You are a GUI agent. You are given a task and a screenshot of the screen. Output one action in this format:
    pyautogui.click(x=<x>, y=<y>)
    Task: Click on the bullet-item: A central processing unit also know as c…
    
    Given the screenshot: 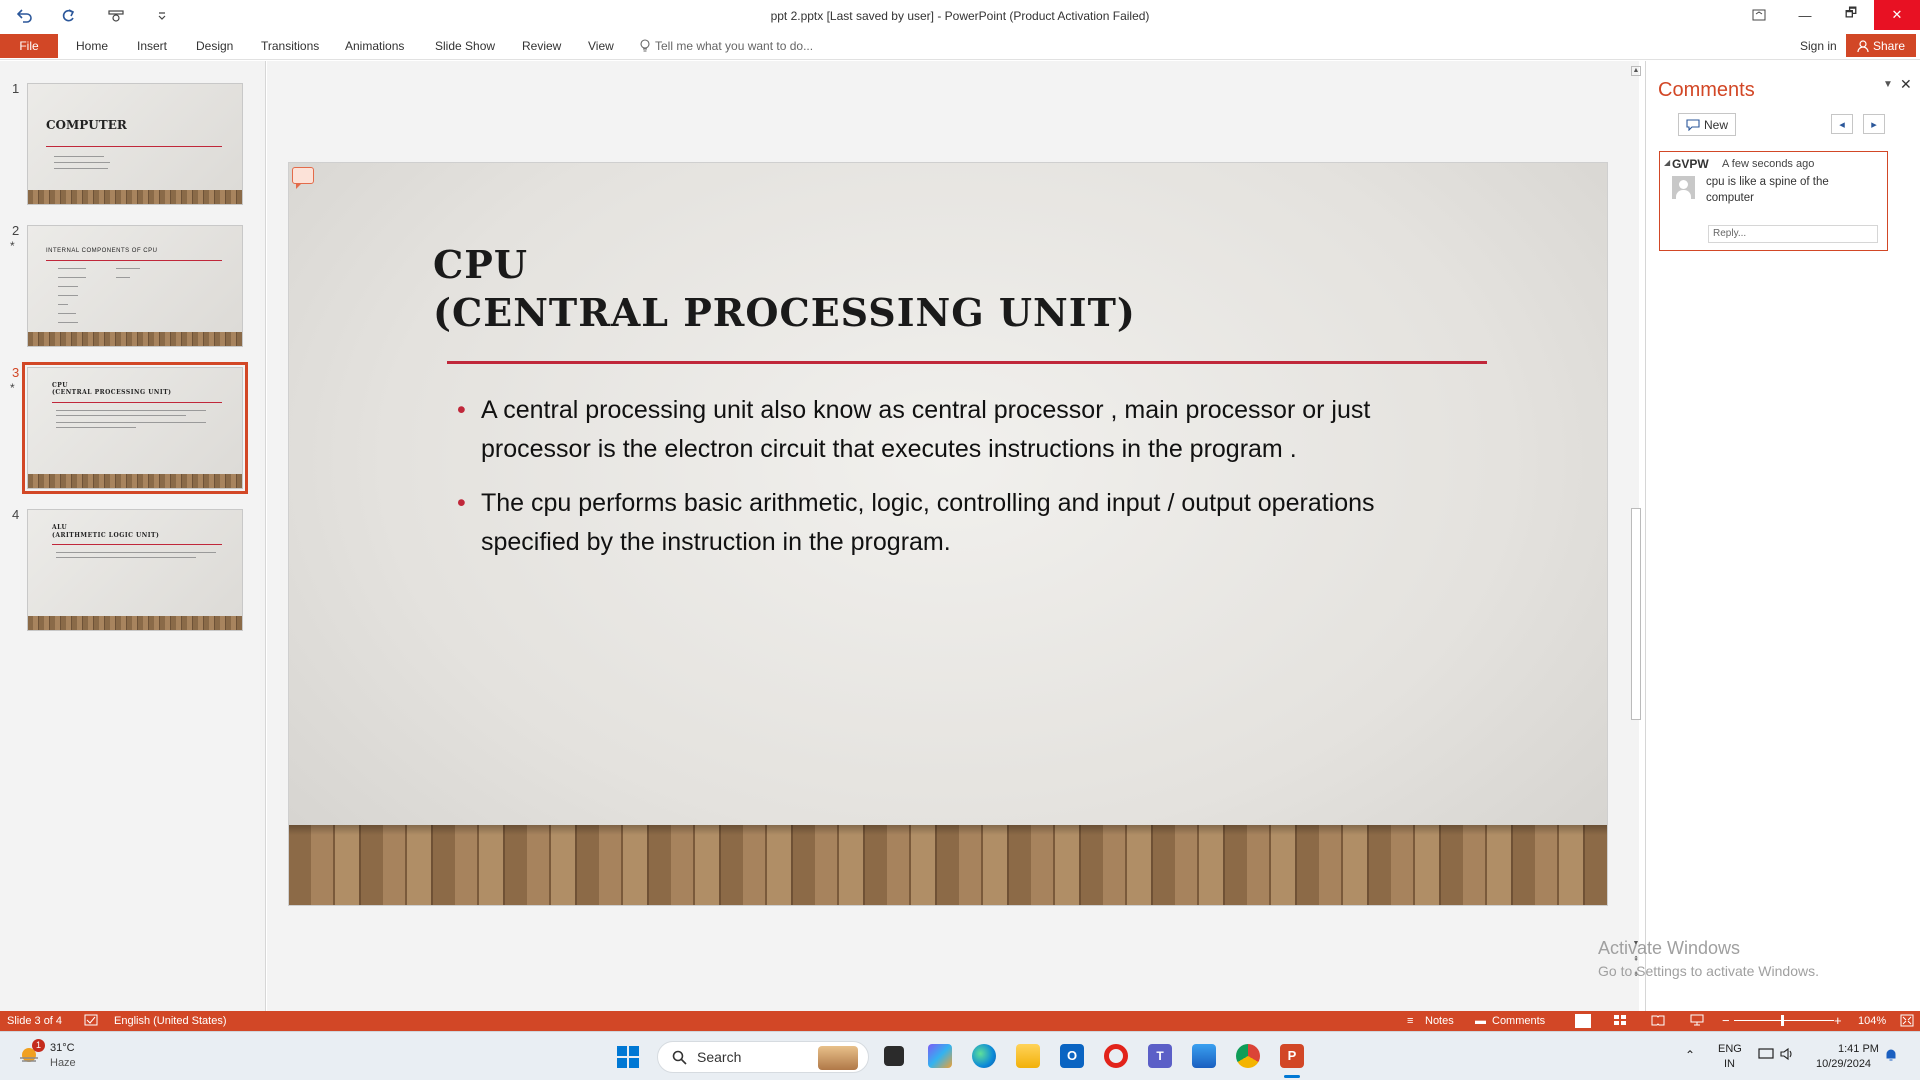 What is the action you would take?
    pyautogui.click(x=957, y=430)
    